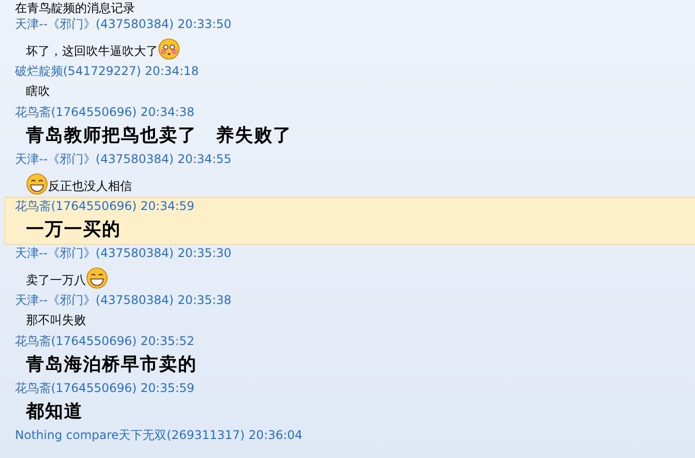 This screenshot has height=458, width=695. Describe the element at coordinates (159, 435) in the screenshot. I see `sender-line: Nothing compare天下无双(269311317) 20:36:04` at that location.